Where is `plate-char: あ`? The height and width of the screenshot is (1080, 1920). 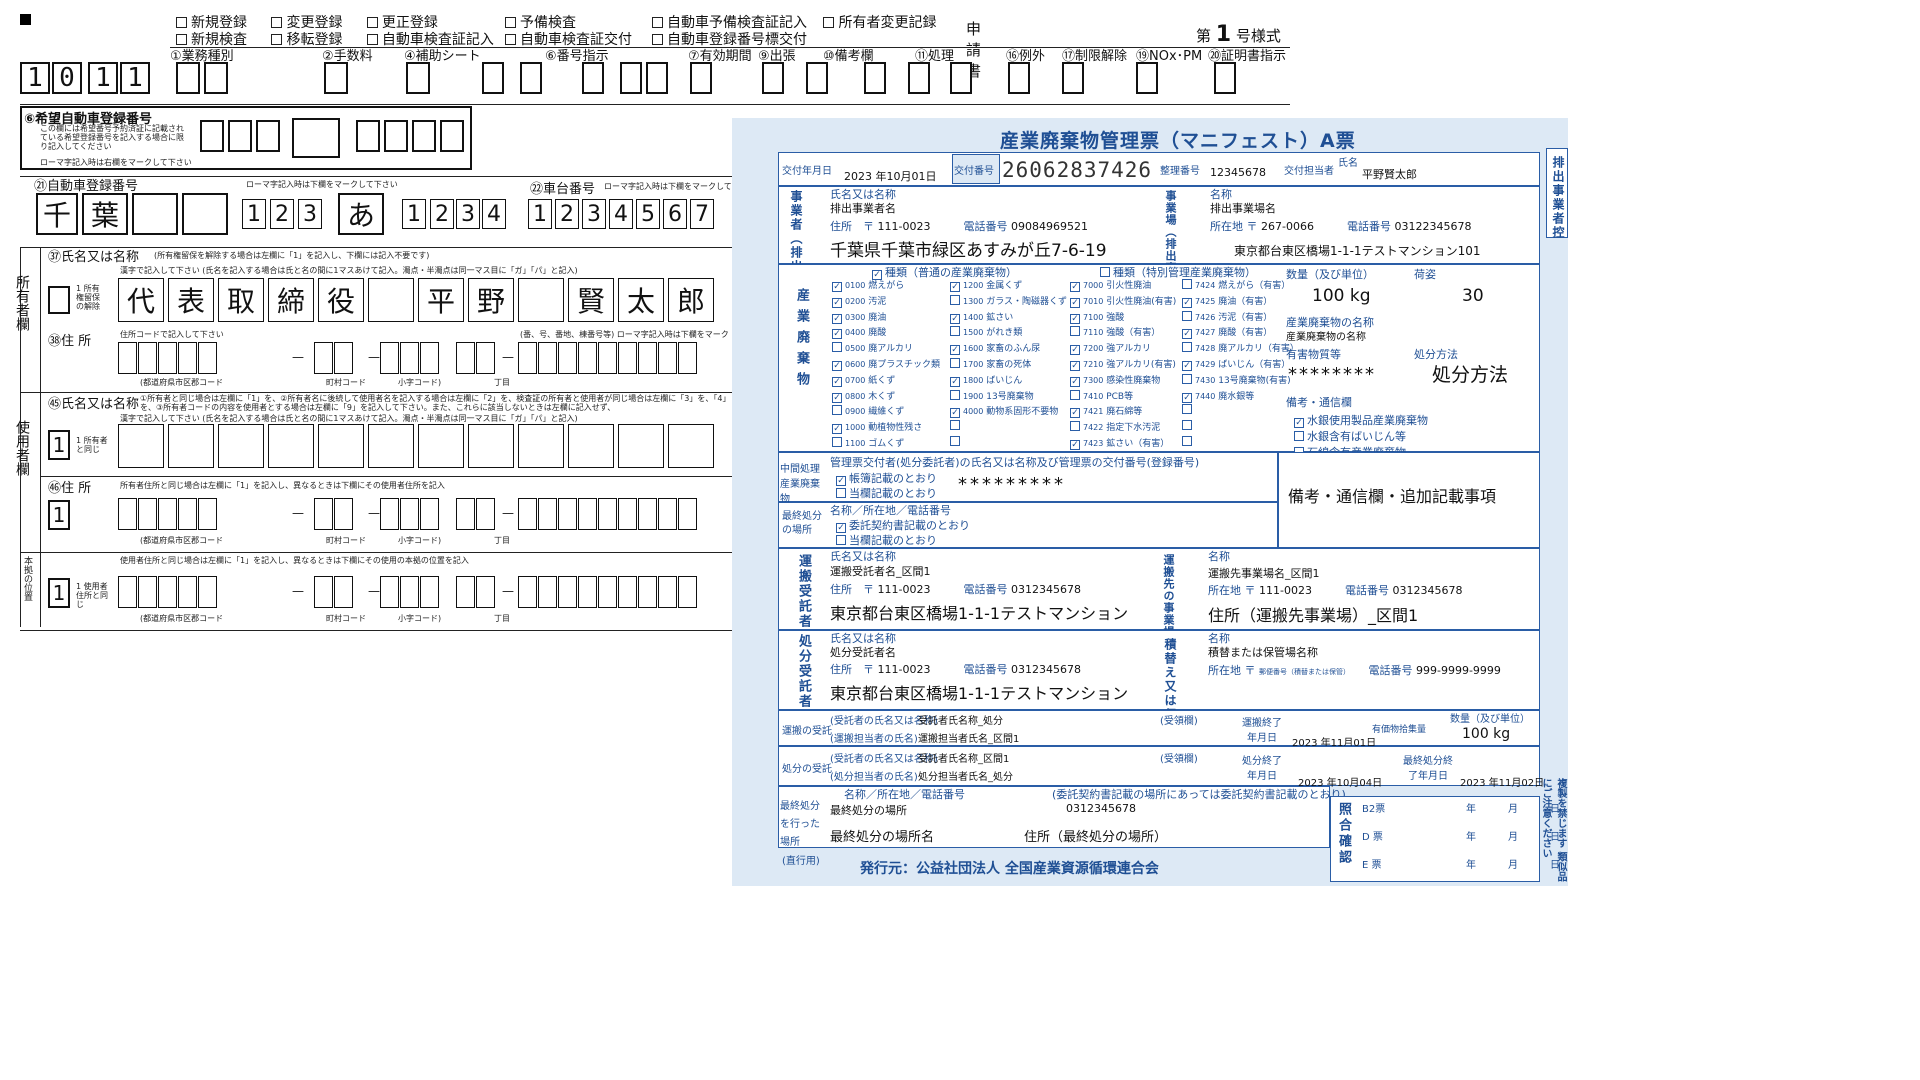 plate-char: あ is located at coordinates (361, 214).